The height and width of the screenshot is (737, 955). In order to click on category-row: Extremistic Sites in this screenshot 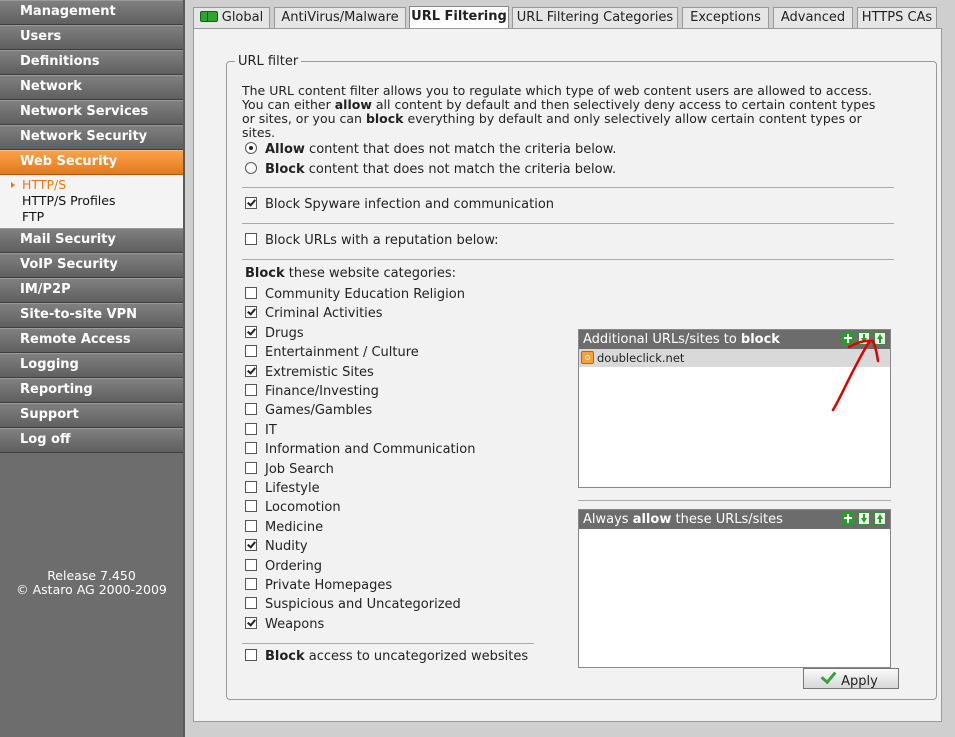, I will do `click(309, 373)`.